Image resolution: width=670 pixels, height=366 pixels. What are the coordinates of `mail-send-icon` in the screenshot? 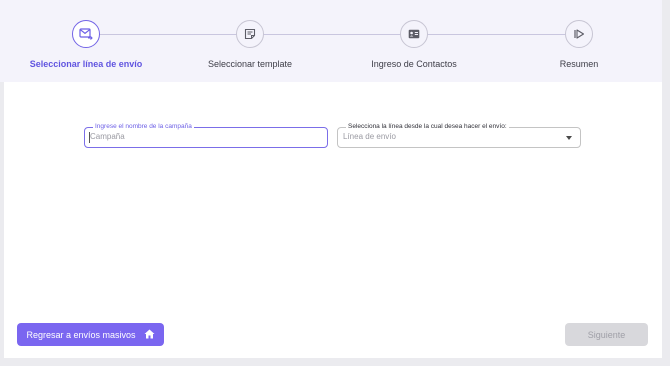 It's located at (86, 34).